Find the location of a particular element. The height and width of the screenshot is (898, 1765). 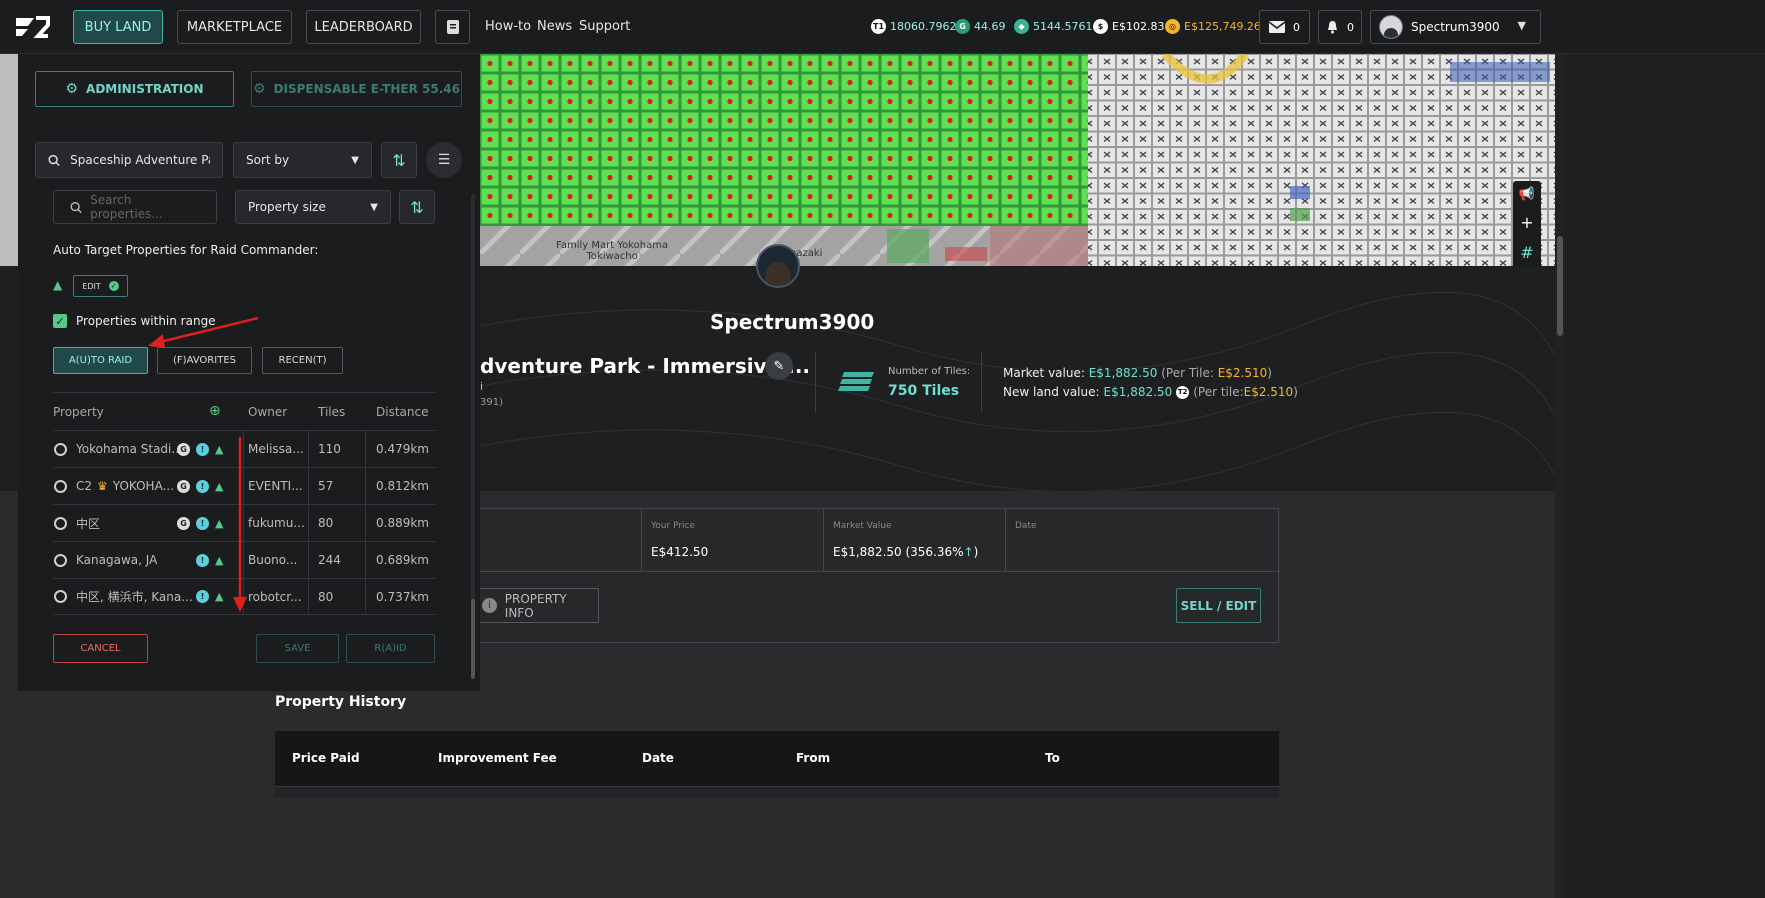

buy-land-button: BUY LAND is located at coordinates (118, 27).